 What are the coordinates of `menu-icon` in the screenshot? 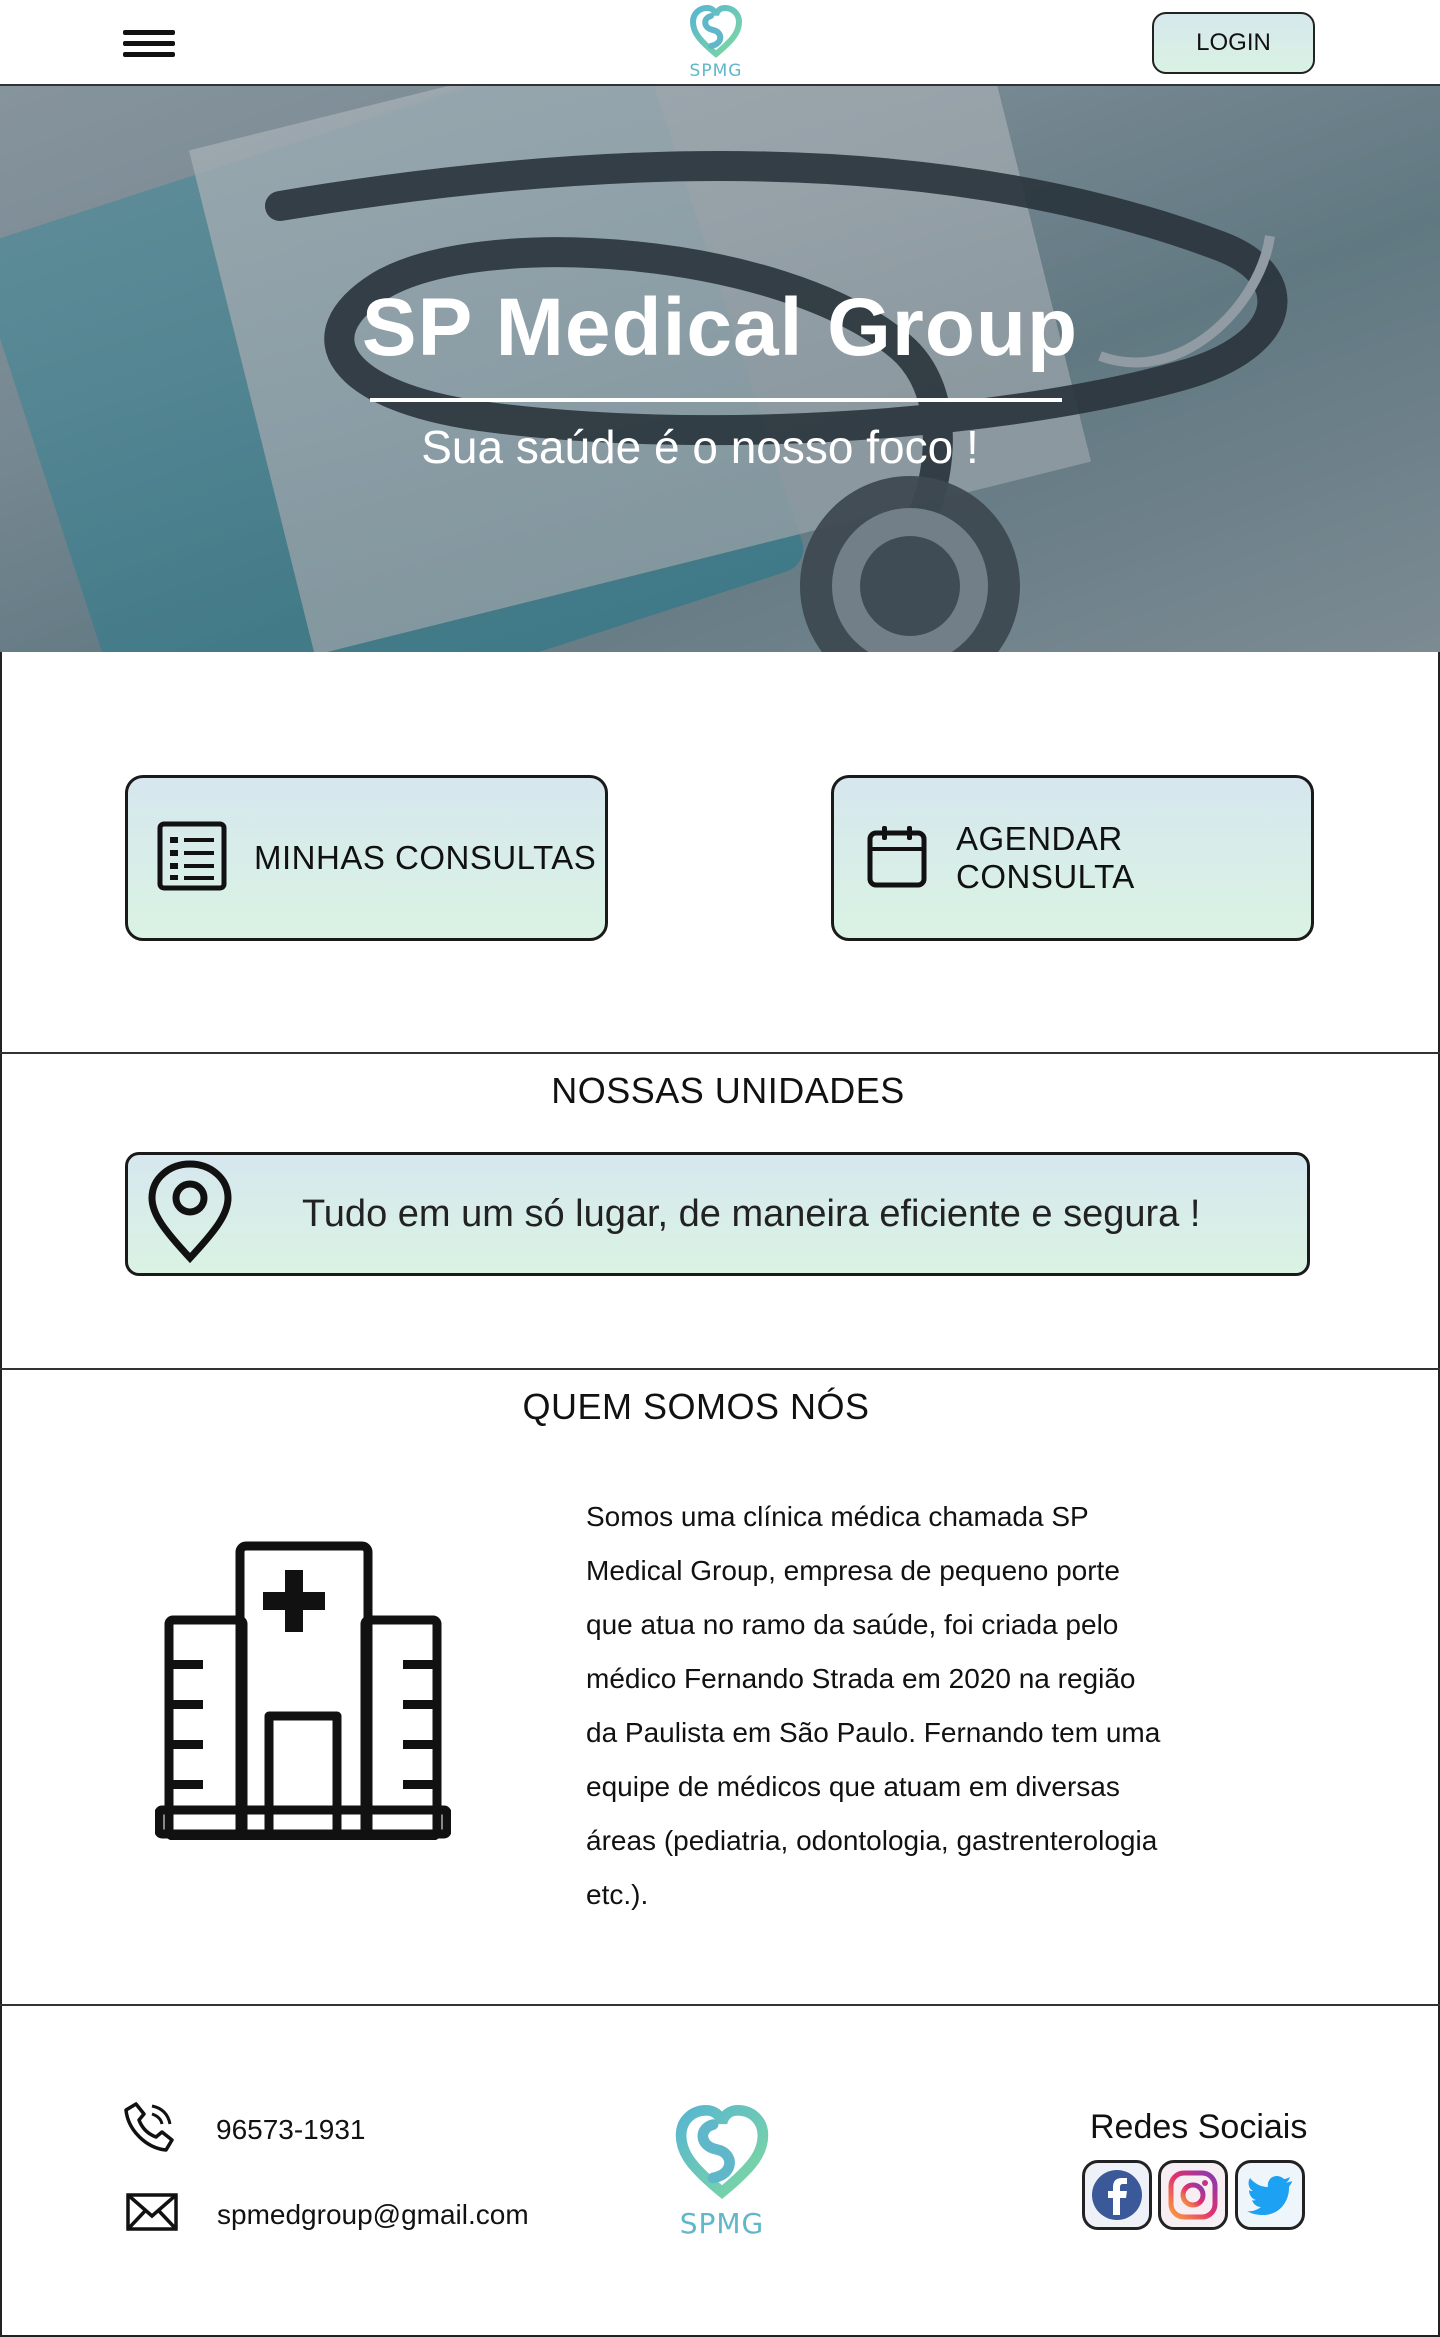 It's located at (149, 45).